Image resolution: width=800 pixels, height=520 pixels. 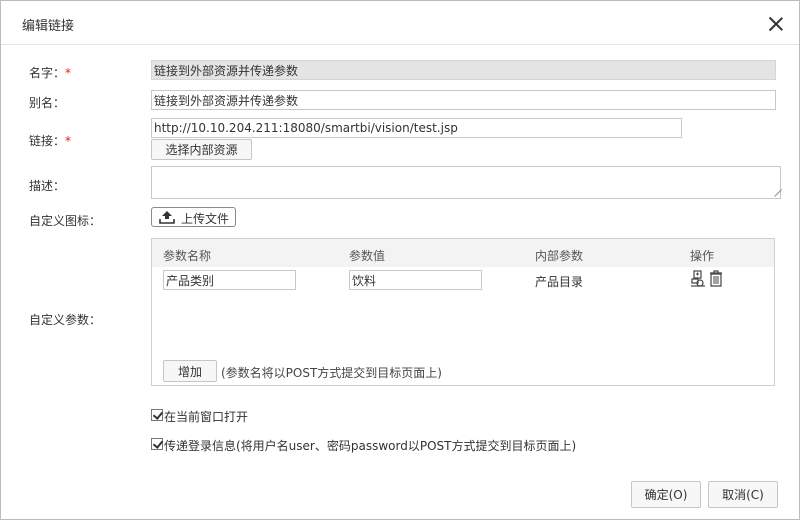 What do you see at coordinates (331, 373) in the screenshot?
I see `params-post-note: (参数名将以POST方式提交到目标页面上)` at bounding box center [331, 373].